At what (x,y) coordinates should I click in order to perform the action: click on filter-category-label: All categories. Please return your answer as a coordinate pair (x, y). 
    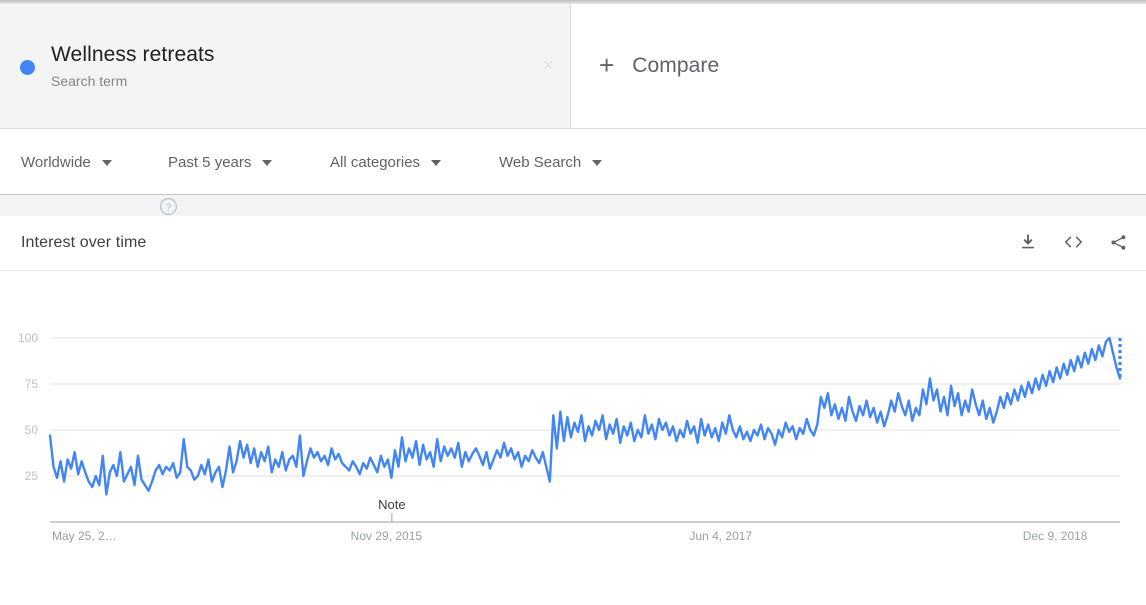
    Looking at the image, I should click on (375, 162).